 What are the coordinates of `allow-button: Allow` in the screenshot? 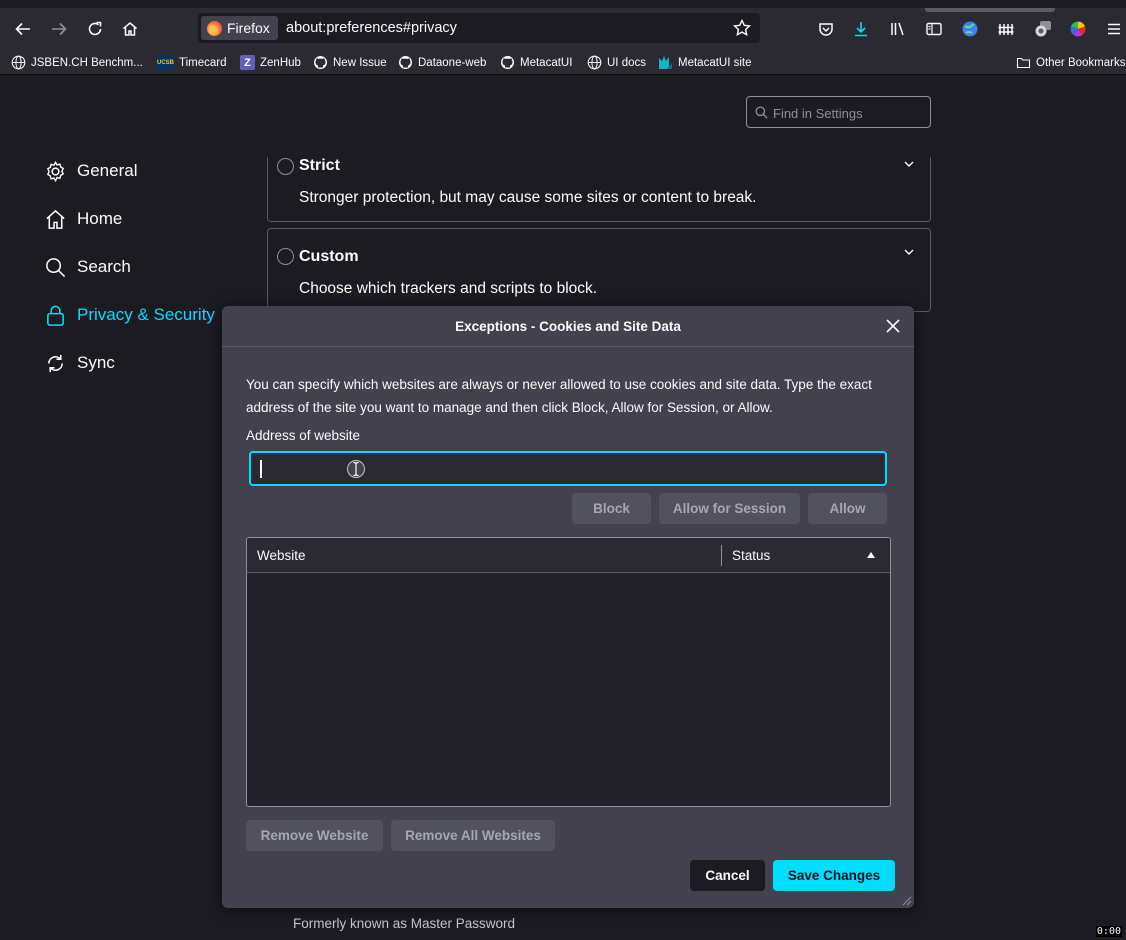 It's located at (847, 508).